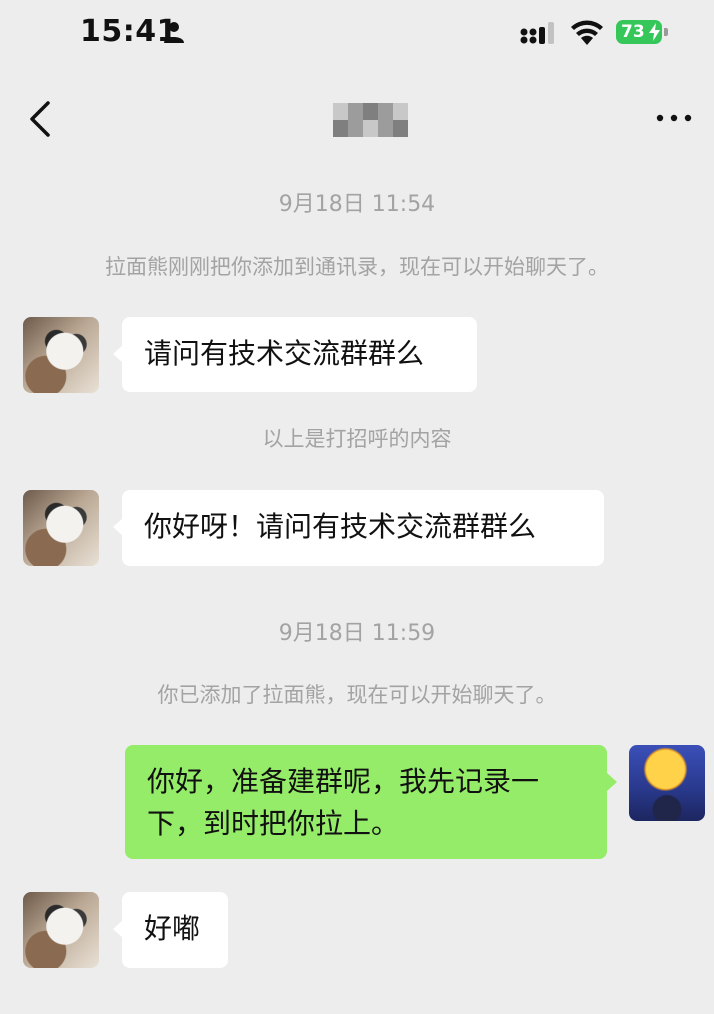 The width and height of the screenshot is (714, 1014). I want to click on chat-header, so click(357, 118).